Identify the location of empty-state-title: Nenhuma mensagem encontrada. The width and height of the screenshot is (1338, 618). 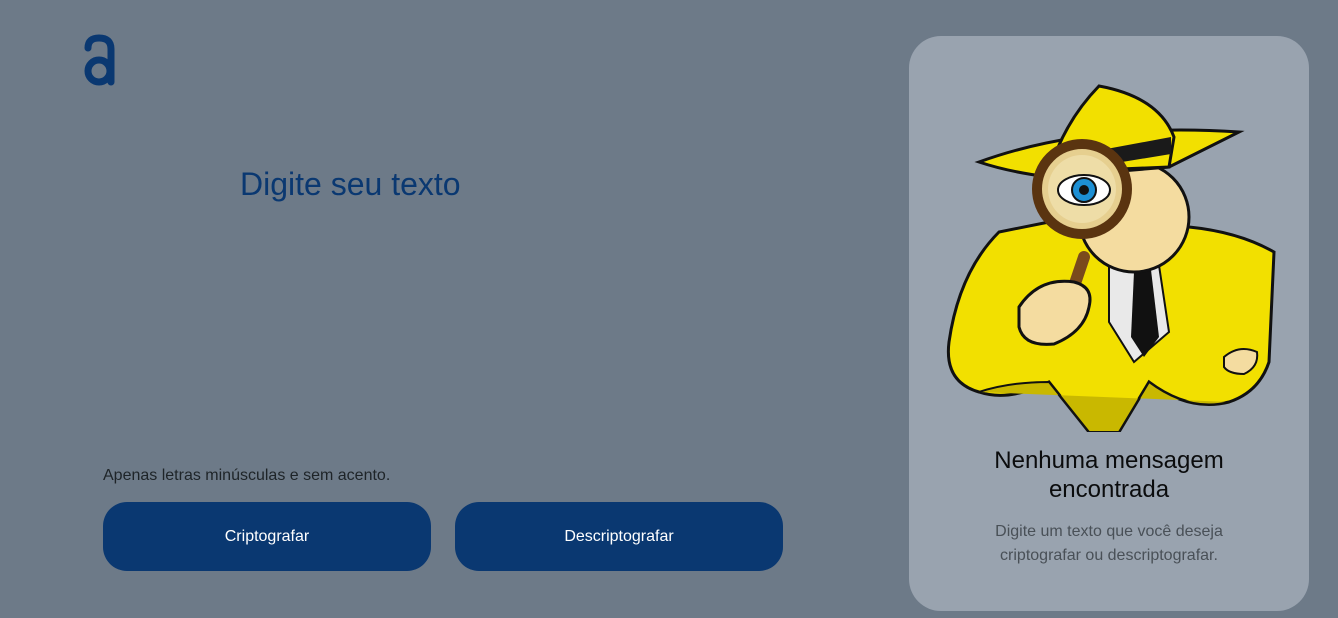
(1109, 475).